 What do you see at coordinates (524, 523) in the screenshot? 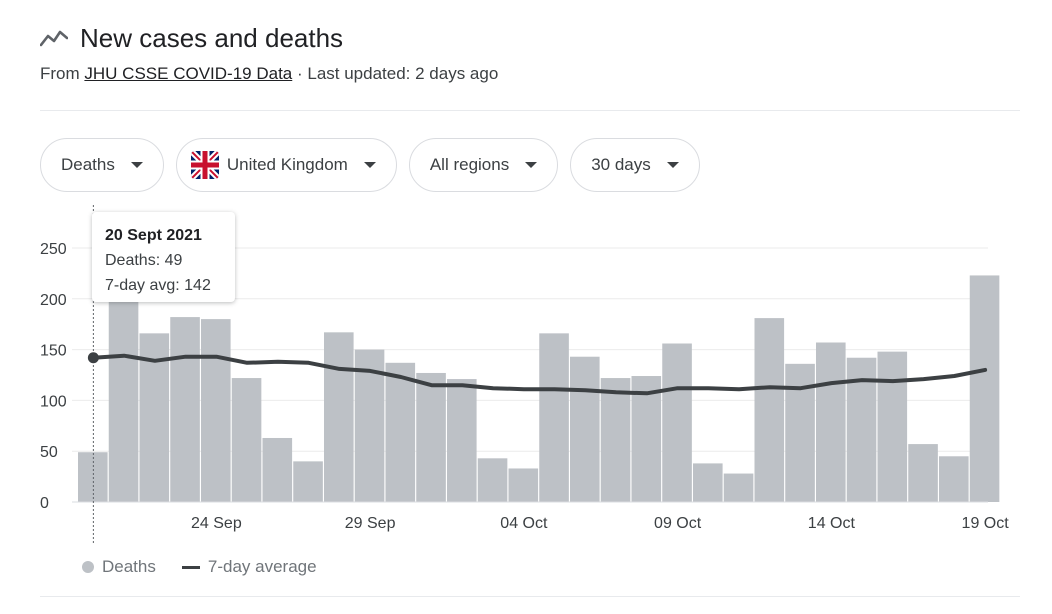
I see `x-tick-label: 04 Oct` at bounding box center [524, 523].